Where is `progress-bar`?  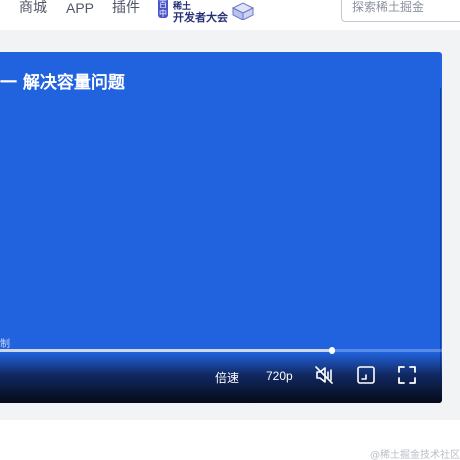 progress-bar is located at coordinates (221, 350).